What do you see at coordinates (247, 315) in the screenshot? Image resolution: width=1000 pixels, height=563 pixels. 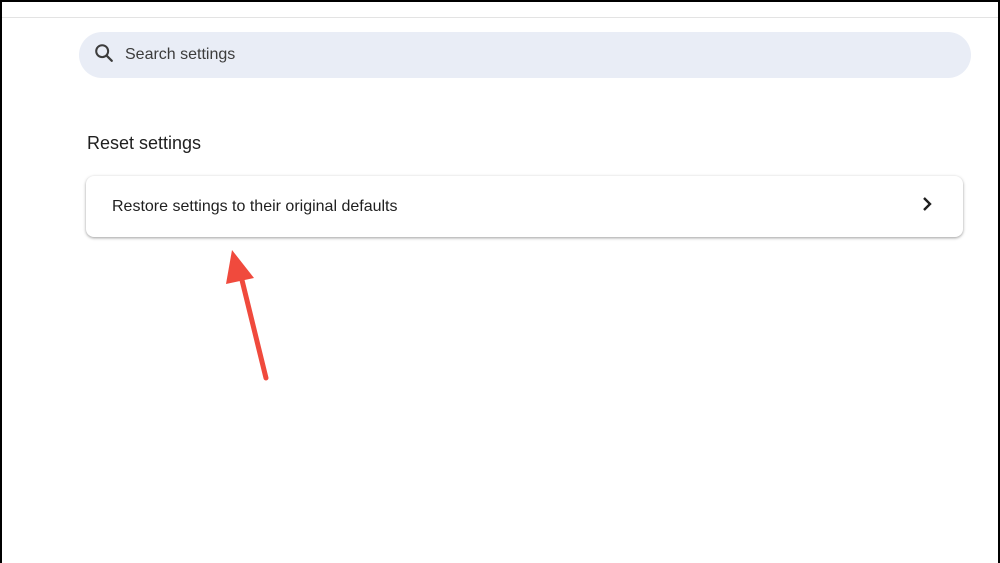 I see `annotation-arrow` at bounding box center [247, 315].